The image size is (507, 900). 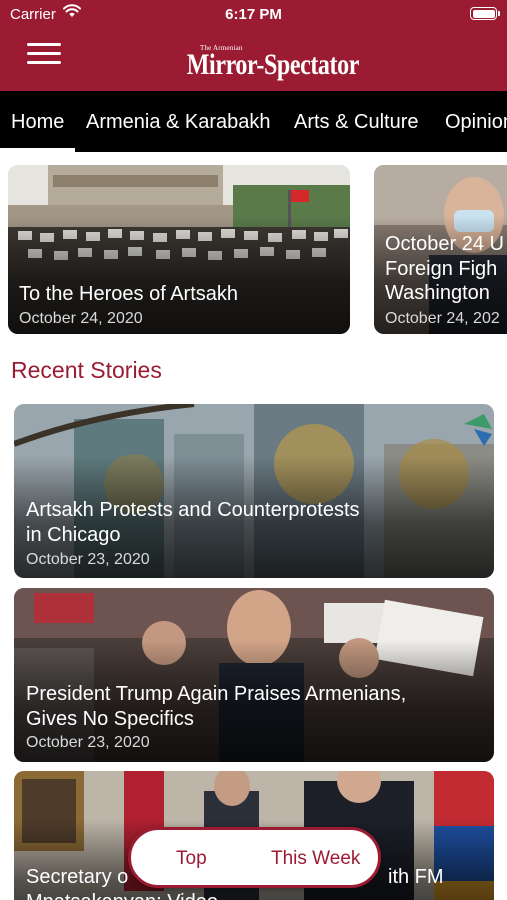 What do you see at coordinates (178, 122) in the screenshot?
I see `tab-armenia-karabakh: Armenia & Karabakh` at bounding box center [178, 122].